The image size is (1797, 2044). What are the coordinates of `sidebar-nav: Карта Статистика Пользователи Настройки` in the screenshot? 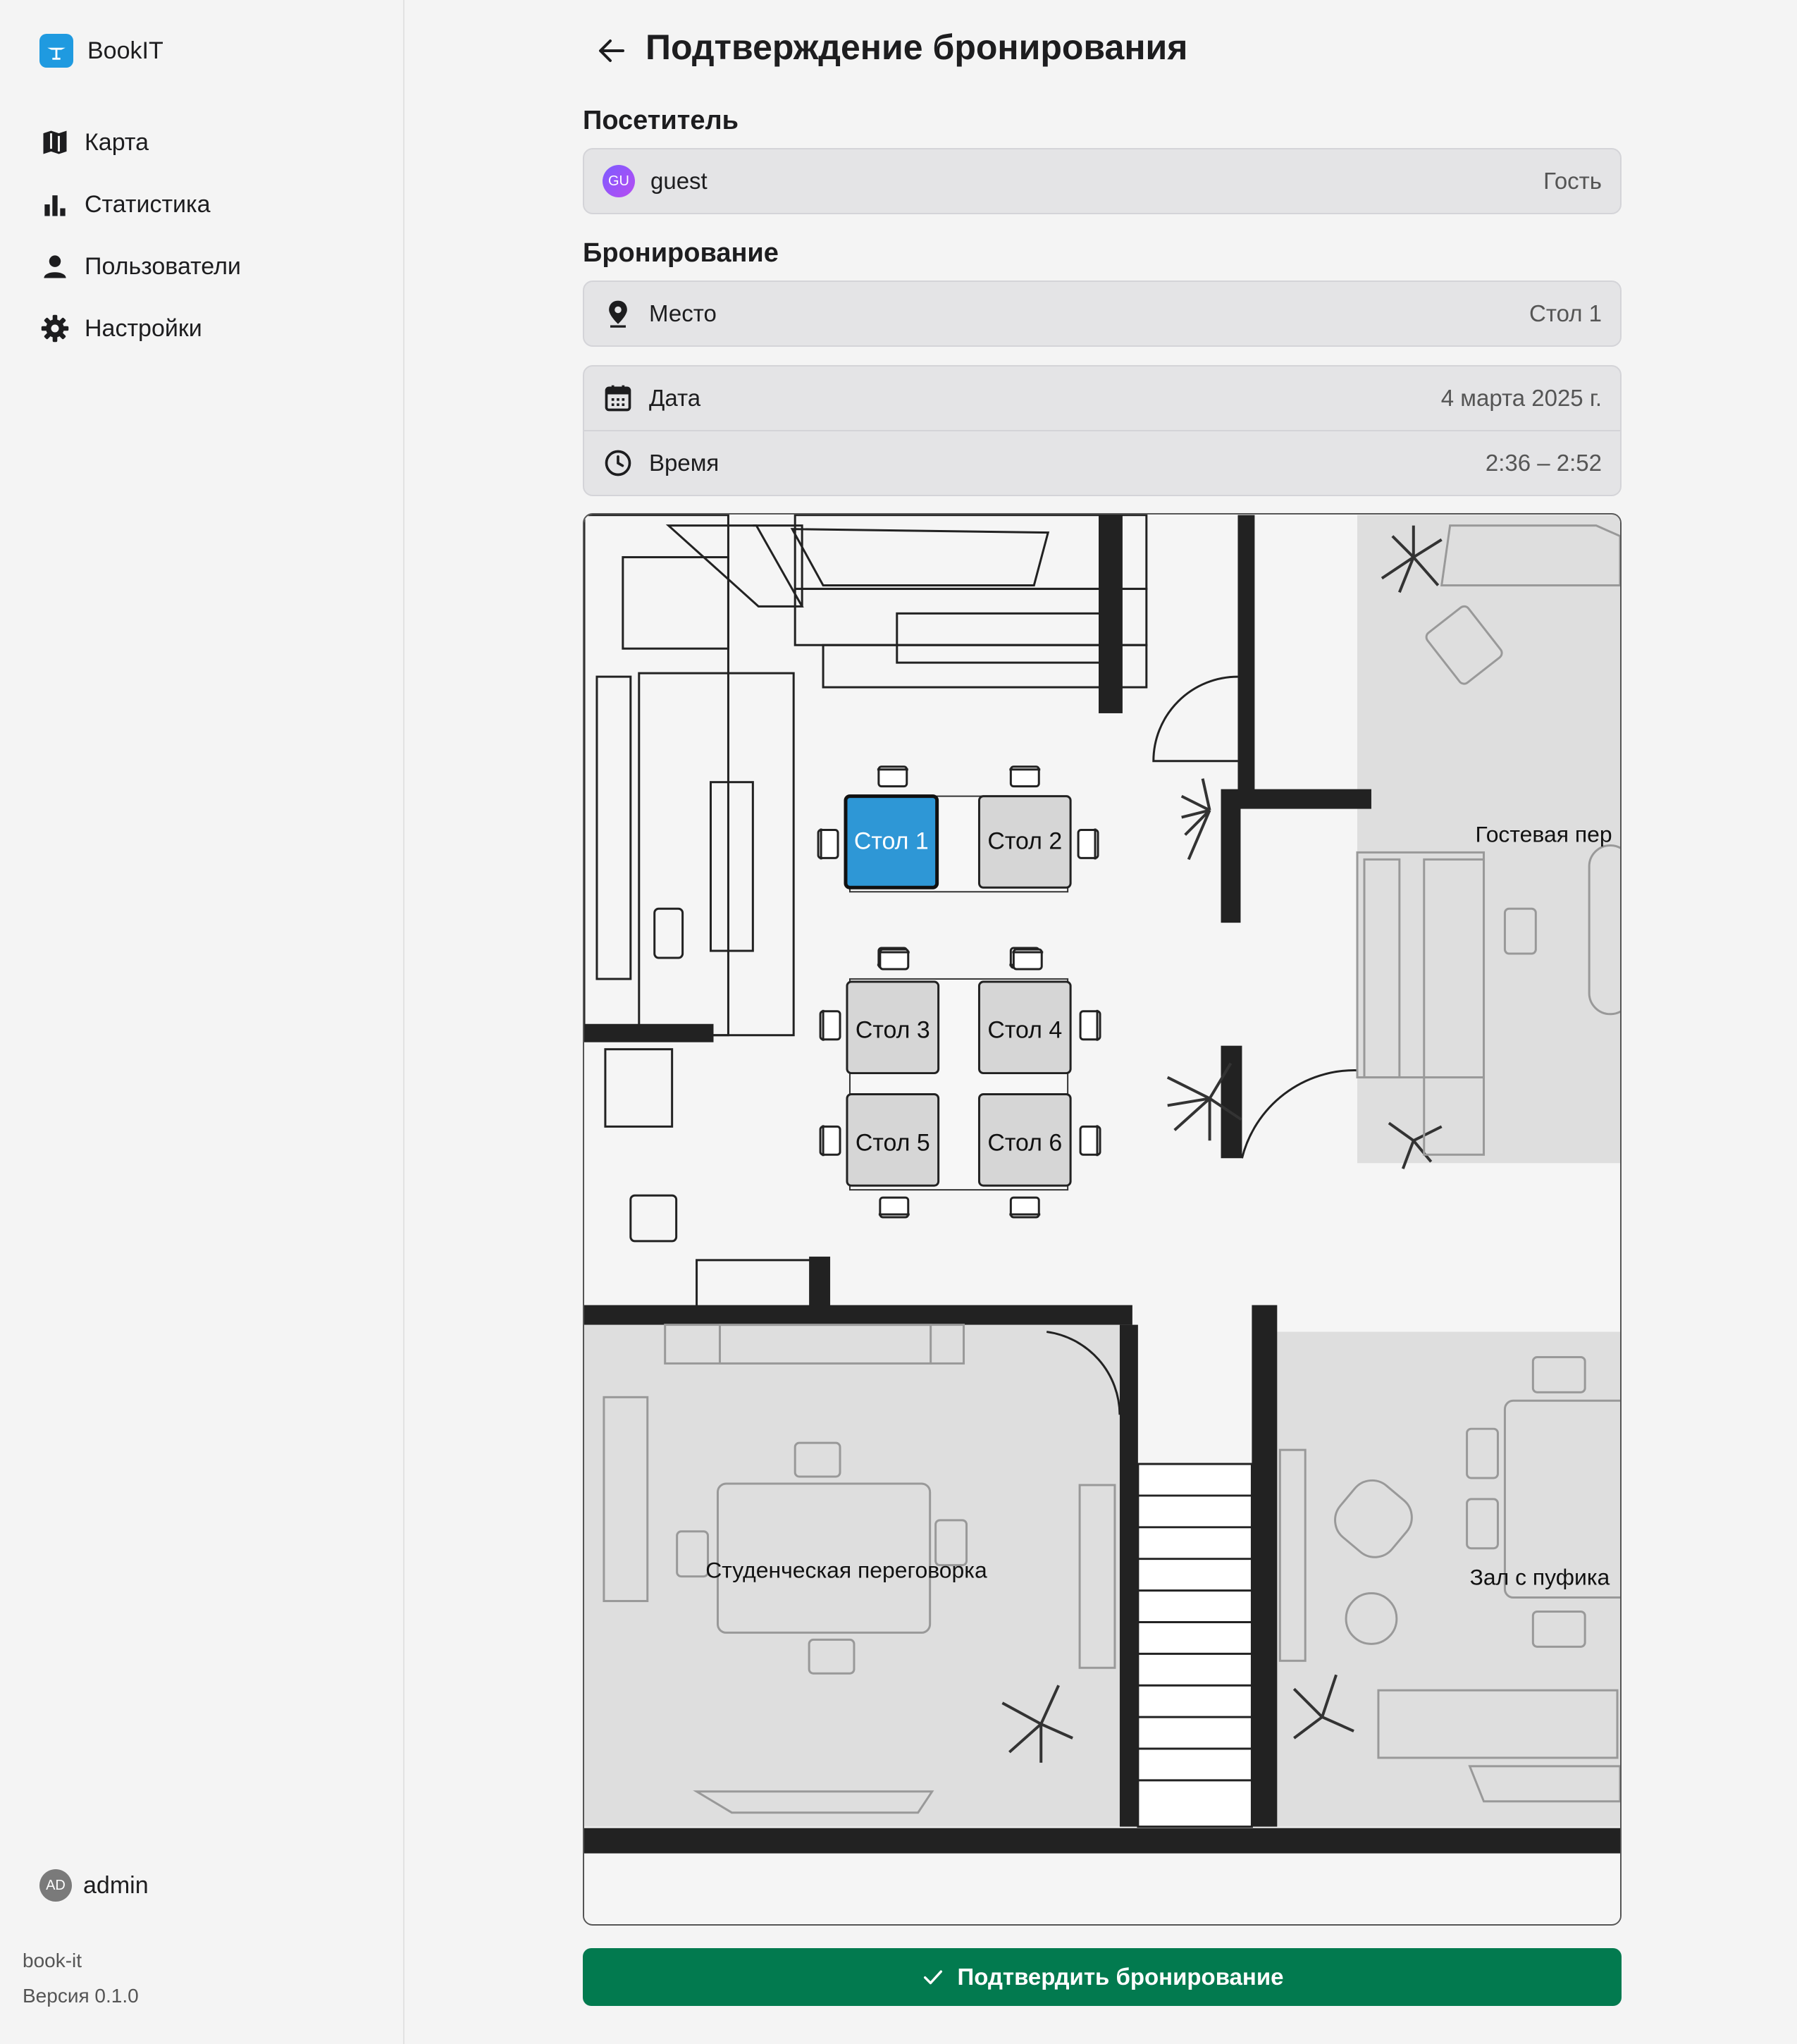 It's located at (140, 235).